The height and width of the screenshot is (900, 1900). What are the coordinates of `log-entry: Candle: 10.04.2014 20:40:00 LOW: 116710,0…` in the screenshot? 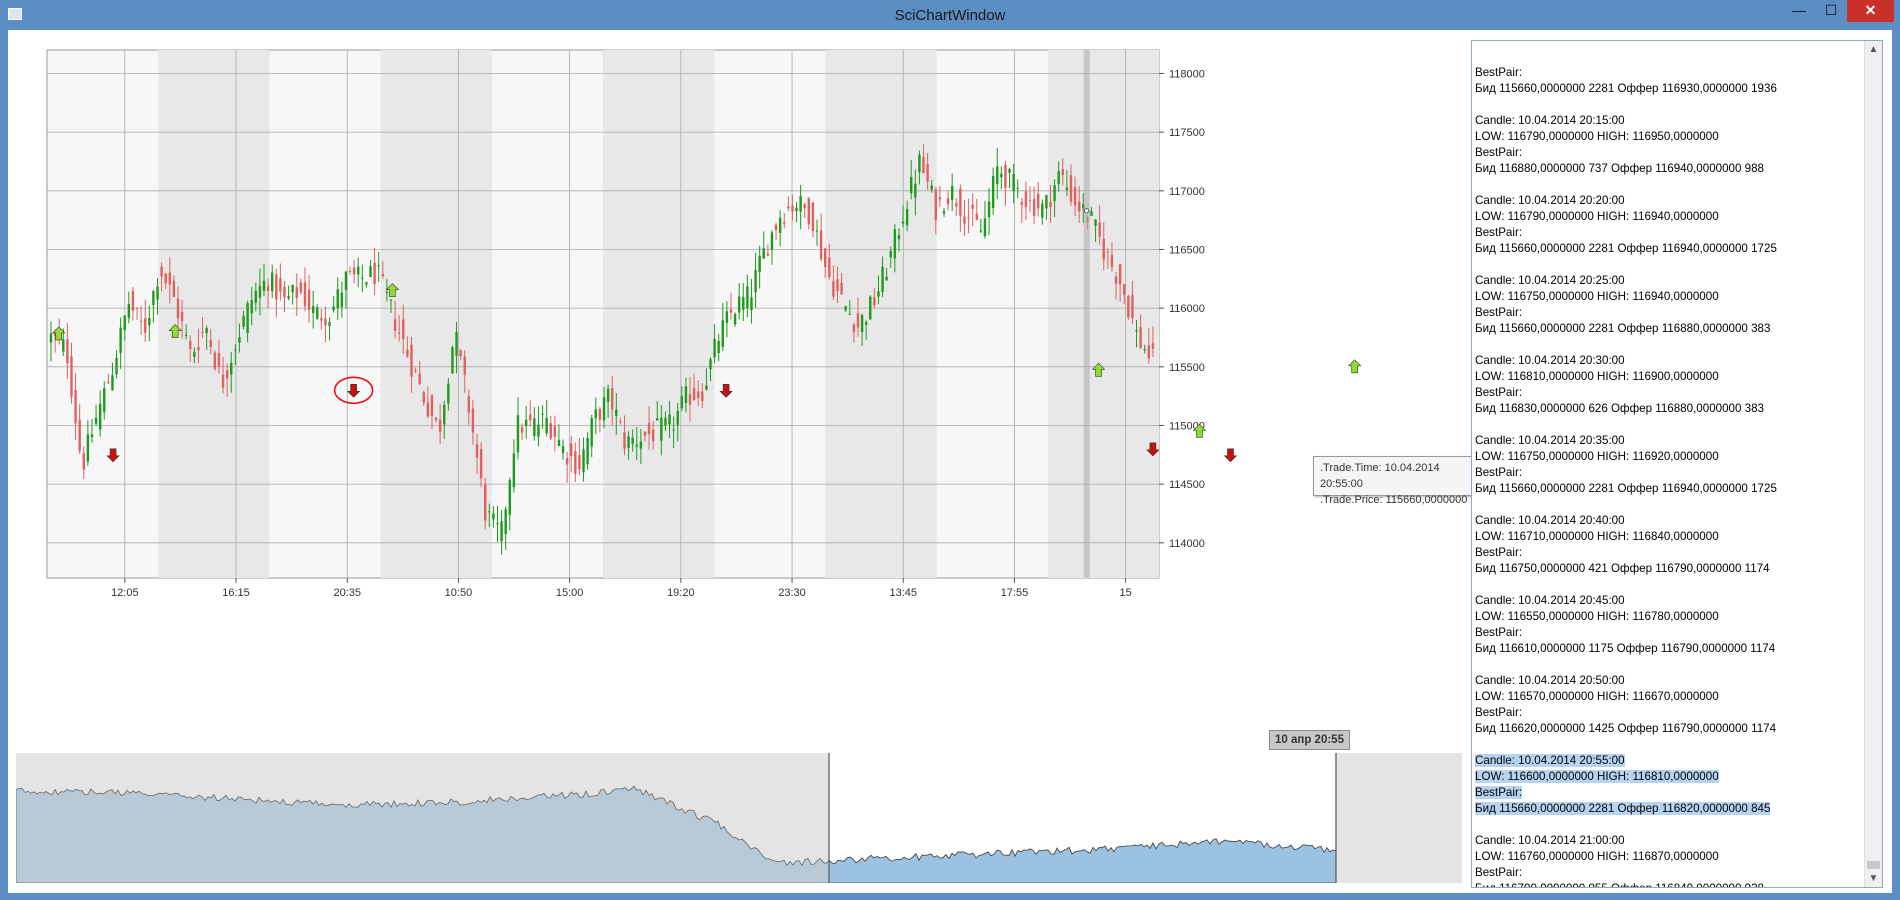 It's located at (1667, 545).